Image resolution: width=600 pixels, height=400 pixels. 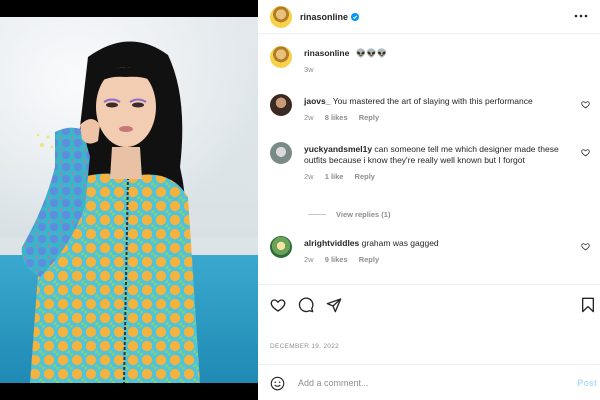 What do you see at coordinates (429, 306) in the screenshot?
I see `action-bar` at bounding box center [429, 306].